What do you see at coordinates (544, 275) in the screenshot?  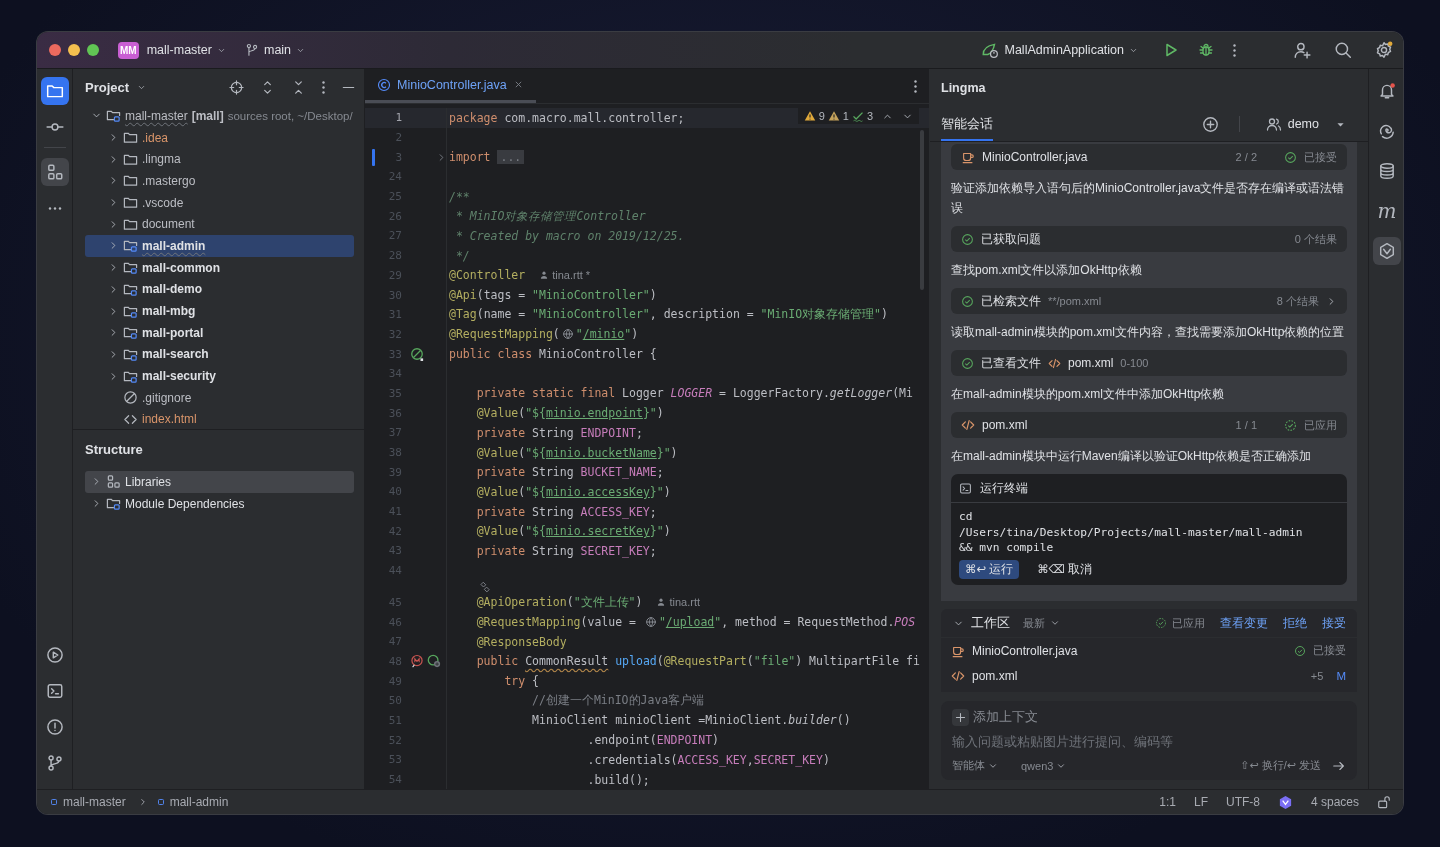 I see `user-icon` at bounding box center [544, 275].